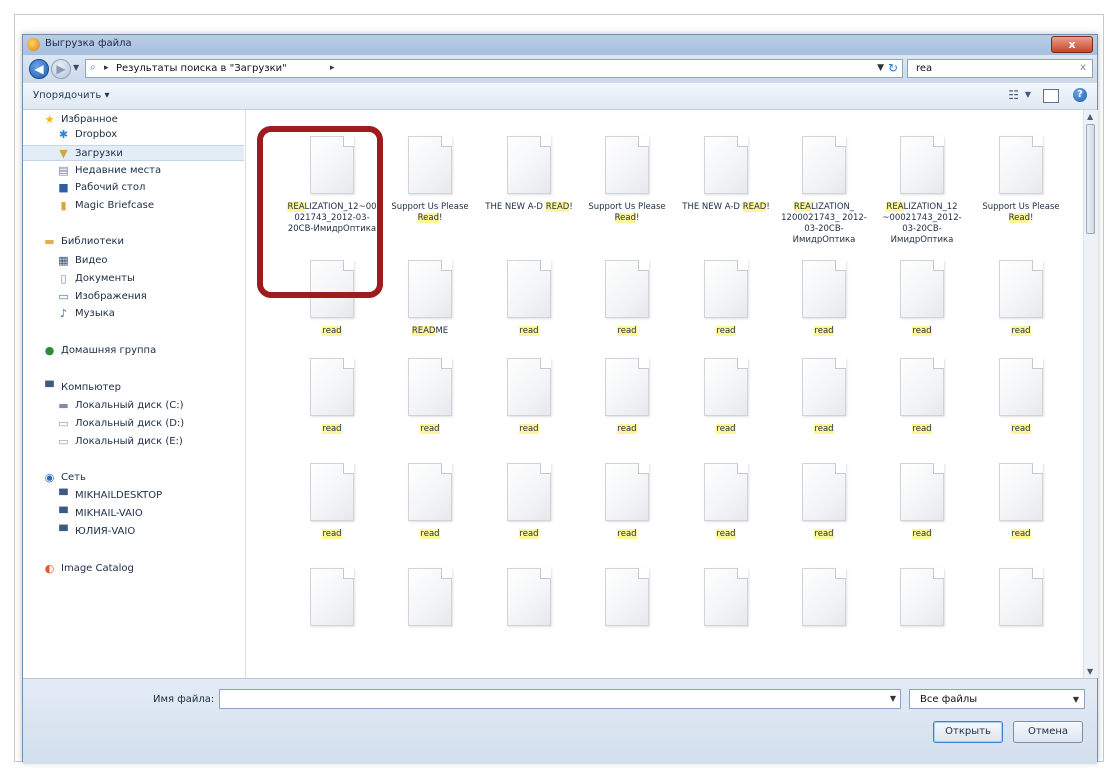  Describe the element at coordinates (1090, 394) in the screenshot. I see `vertical-scrollbar: ▲ ▼` at that location.